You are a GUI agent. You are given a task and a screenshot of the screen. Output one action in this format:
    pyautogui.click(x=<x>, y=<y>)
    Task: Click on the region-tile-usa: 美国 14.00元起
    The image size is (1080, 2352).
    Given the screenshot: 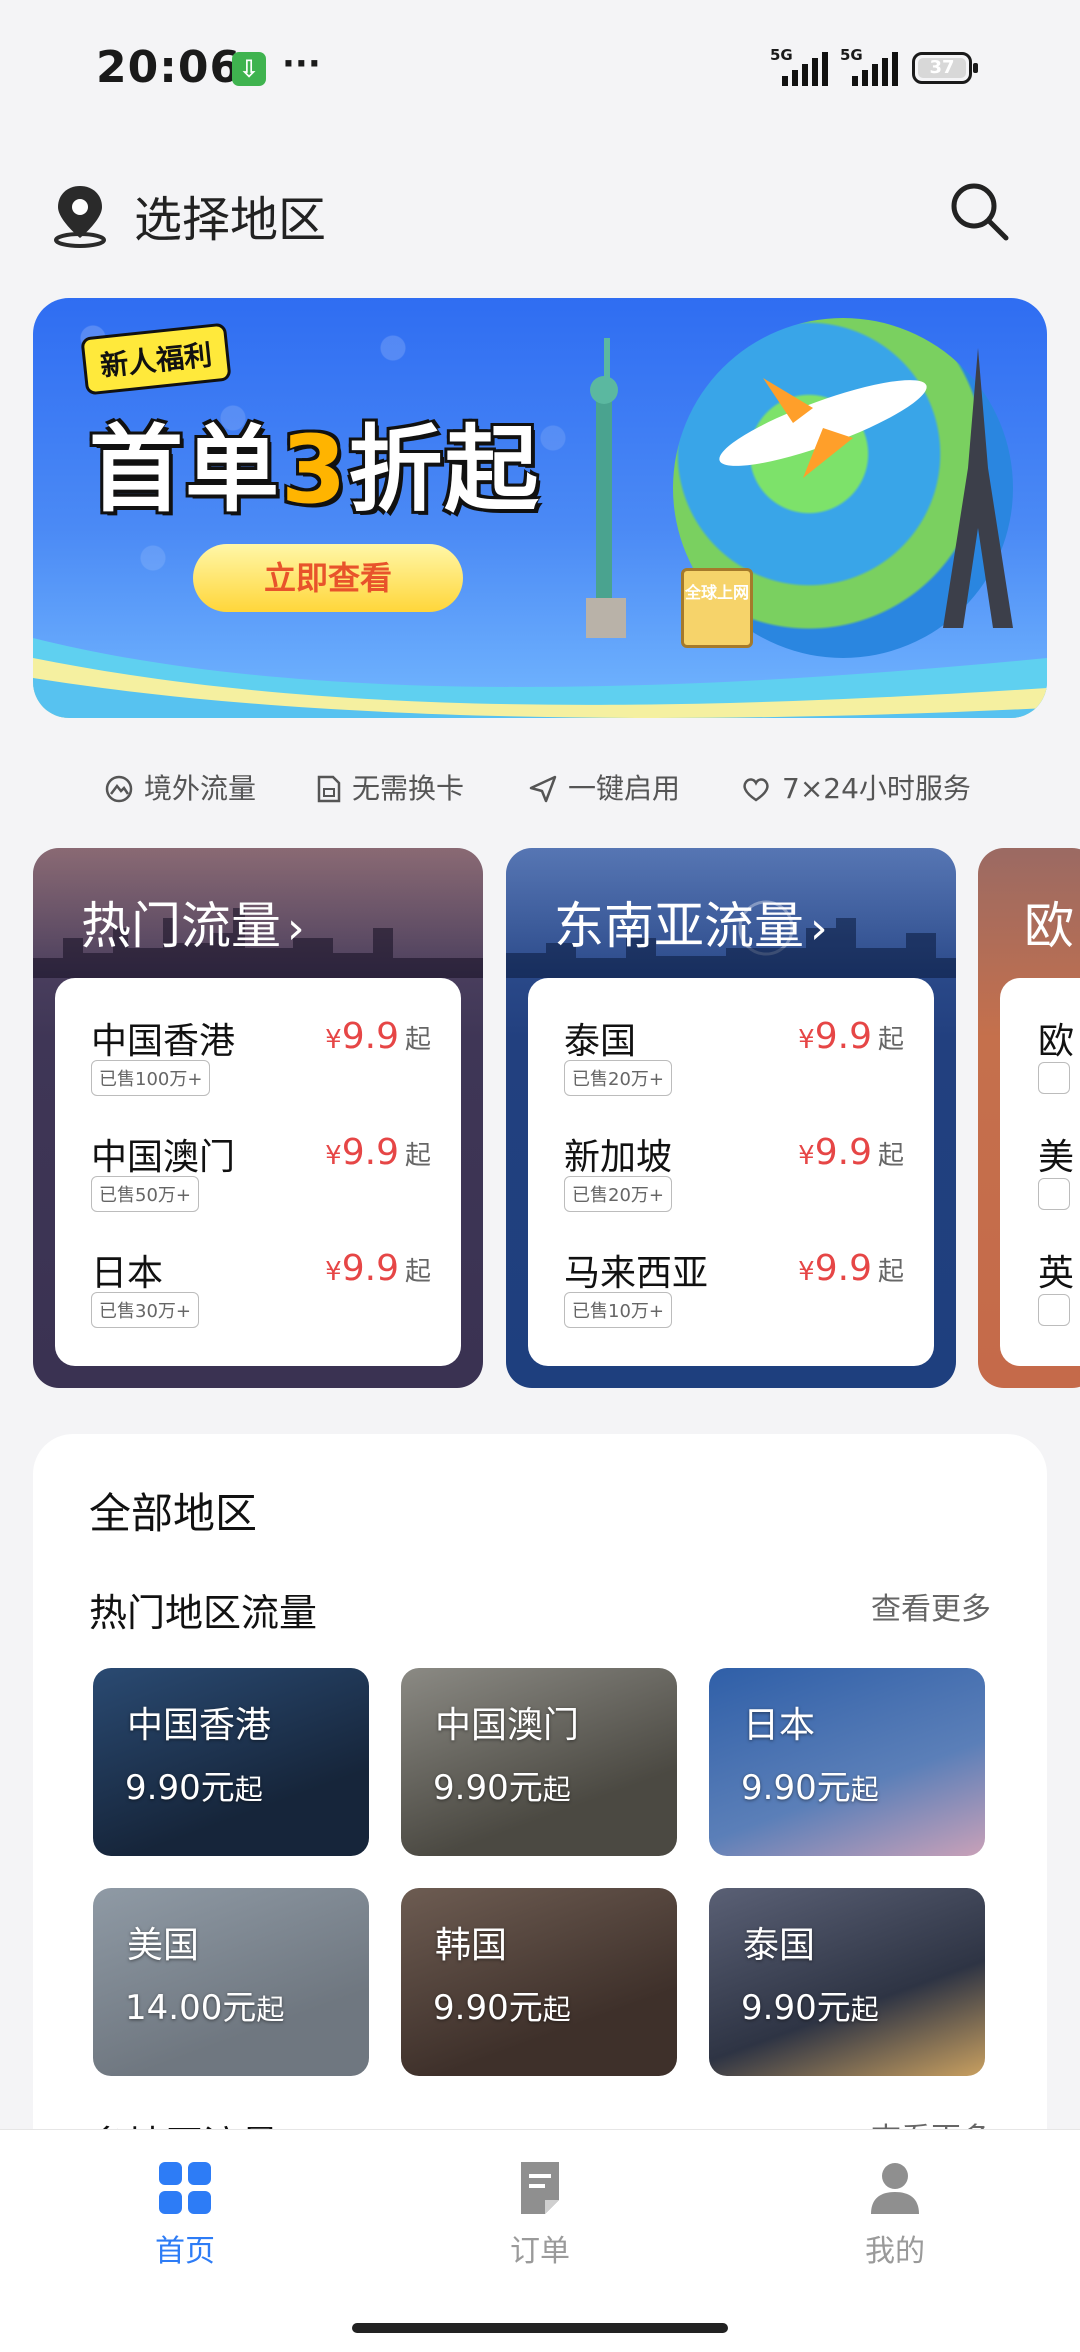 What is the action you would take?
    pyautogui.click(x=231, y=1982)
    